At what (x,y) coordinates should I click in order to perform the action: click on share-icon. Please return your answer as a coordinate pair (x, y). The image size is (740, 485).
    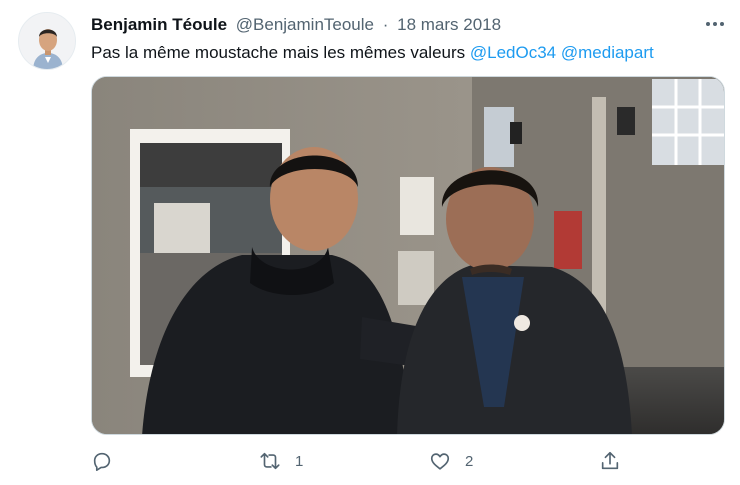
    Looking at the image, I should click on (610, 460).